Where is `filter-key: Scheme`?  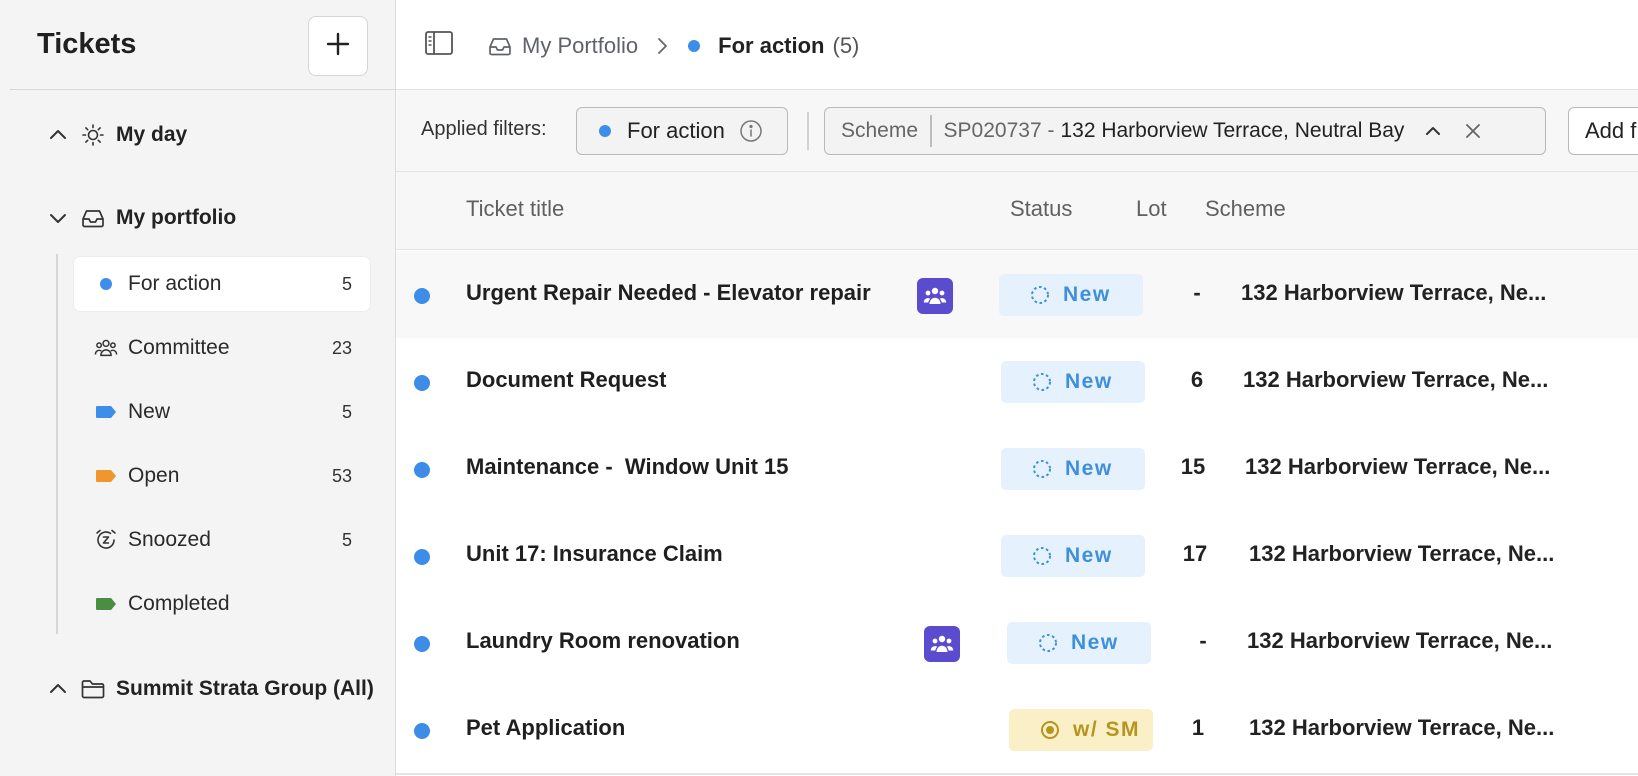 filter-key: Scheme is located at coordinates (880, 130).